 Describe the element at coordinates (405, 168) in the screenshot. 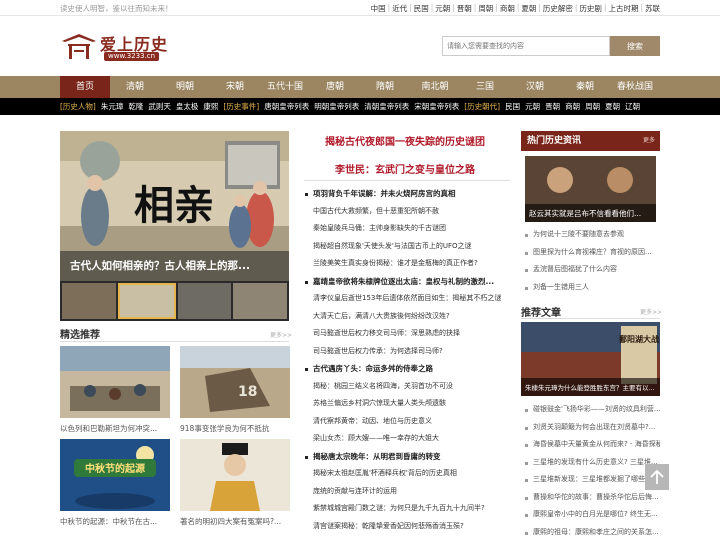

I see `headline-link: 李世民：玄武门之变与皇位之路` at that location.